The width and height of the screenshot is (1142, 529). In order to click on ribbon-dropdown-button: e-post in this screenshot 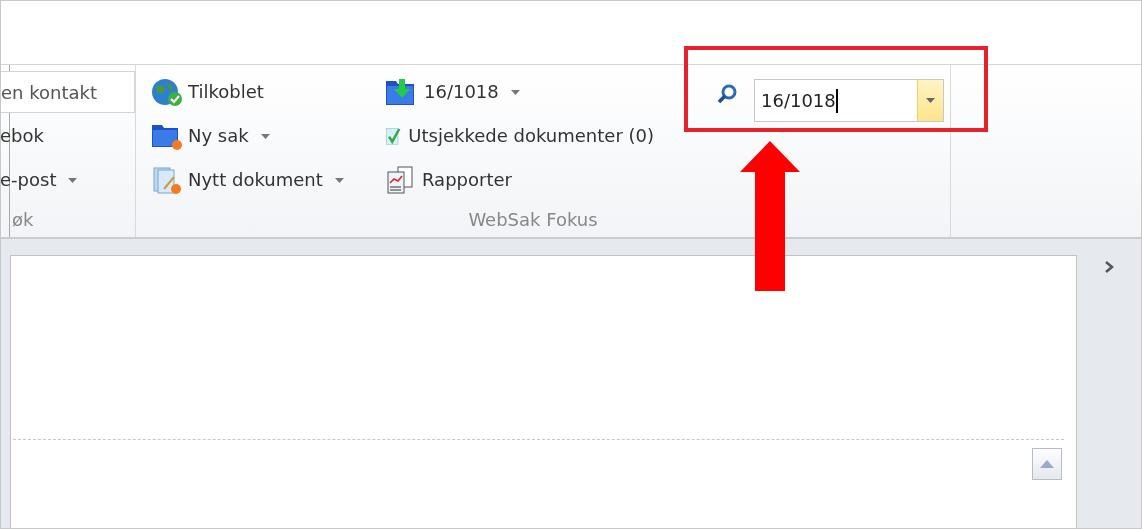, I will do `click(68, 180)`.